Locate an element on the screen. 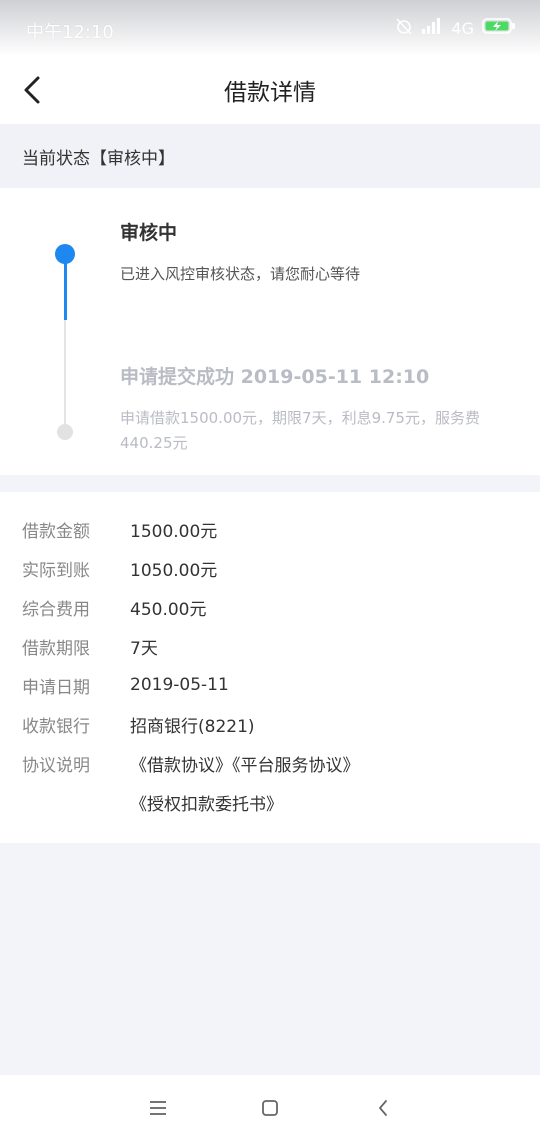 This screenshot has height=1140, width=540. detail-row-total-fees: 综合费用 450.00元 is located at coordinates (114, 607).